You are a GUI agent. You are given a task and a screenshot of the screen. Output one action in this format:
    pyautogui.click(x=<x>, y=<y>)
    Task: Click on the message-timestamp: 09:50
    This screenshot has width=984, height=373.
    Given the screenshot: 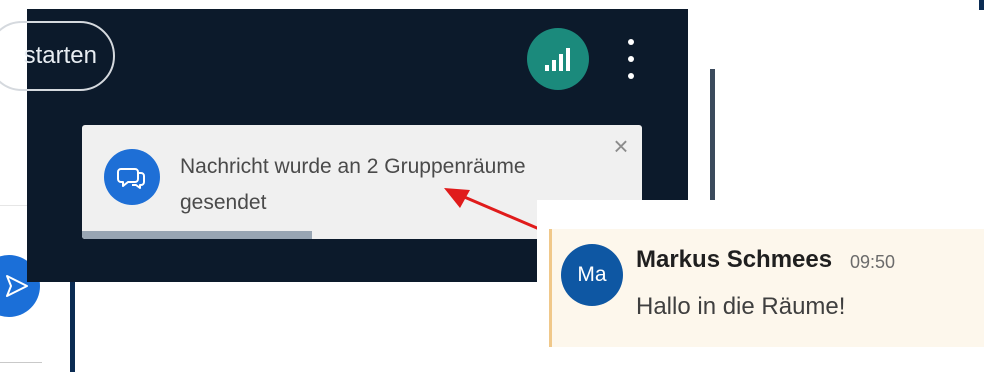 What is the action you would take?
    pyautogui.click(x=873, y=262)
    